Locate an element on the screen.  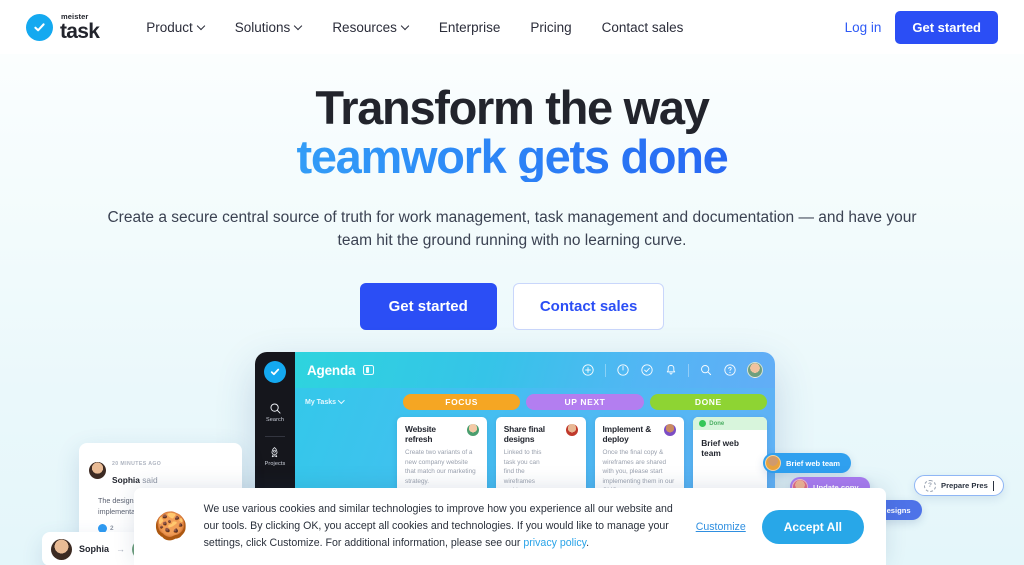
app-logo-icon is located at coordinates (275, 372).